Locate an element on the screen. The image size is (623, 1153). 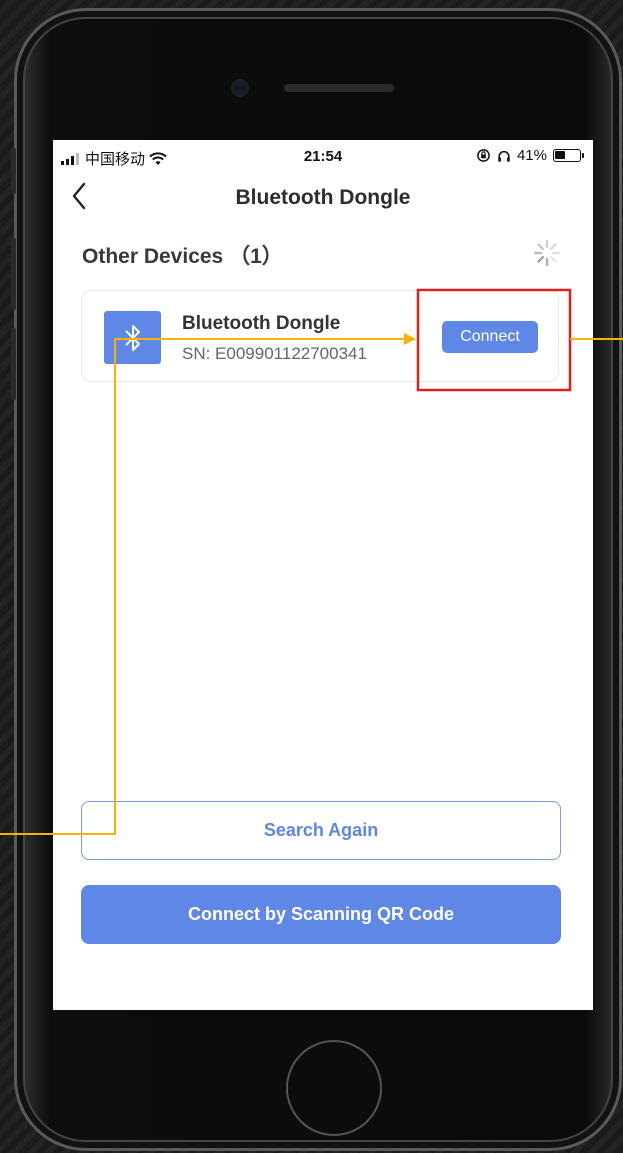
lock-rotation-icon is located at coordinates (483, 155).